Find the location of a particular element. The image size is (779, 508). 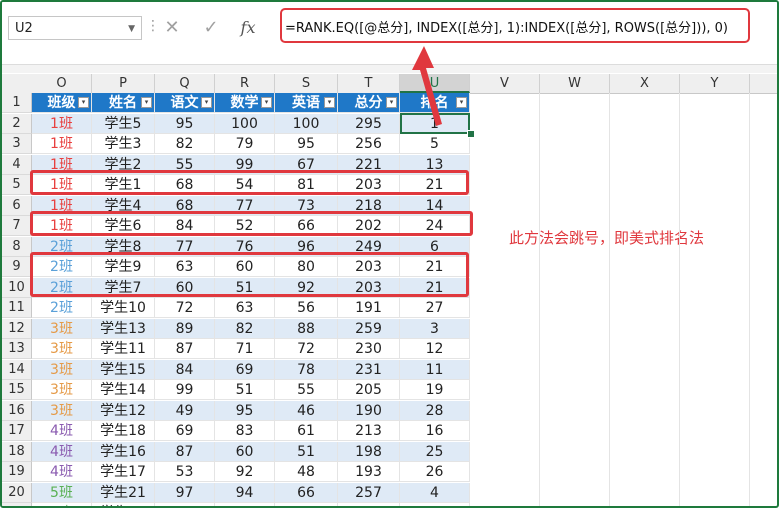

row-header: 4 is located at coordinates (17, 164).